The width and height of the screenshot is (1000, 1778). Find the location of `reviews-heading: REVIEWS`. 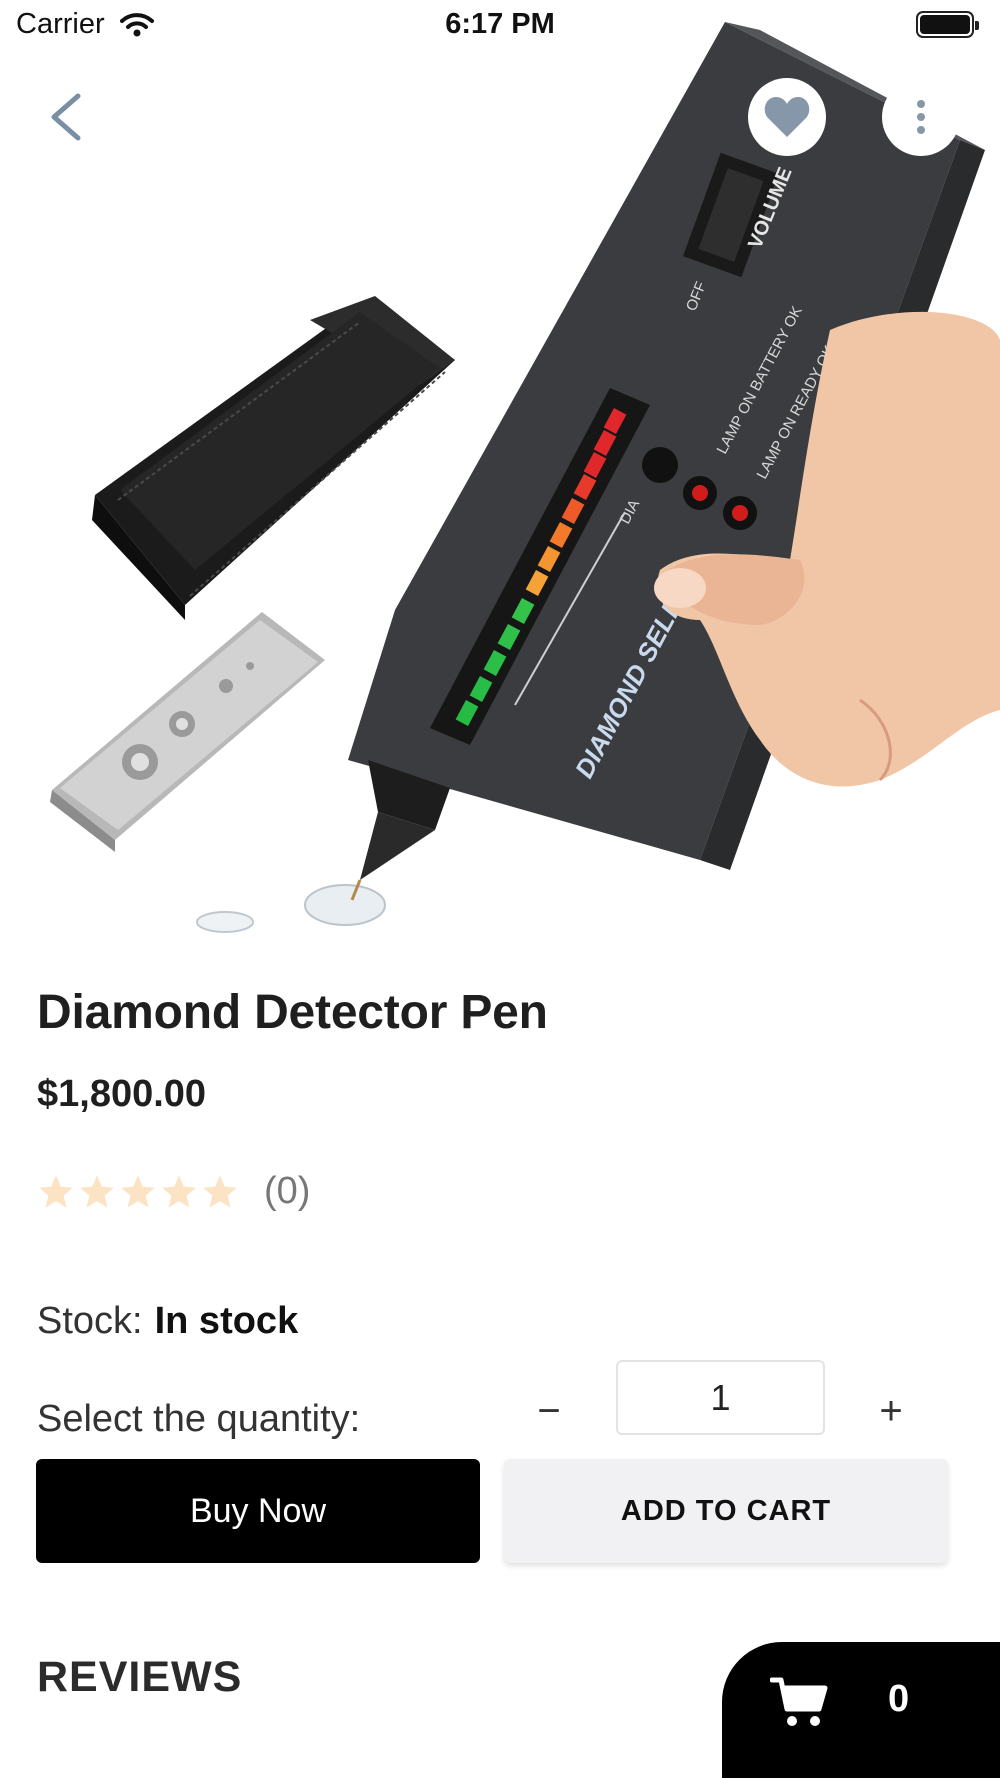

reviews-heading: REVIEWS is located at coordinates (140, 1677).